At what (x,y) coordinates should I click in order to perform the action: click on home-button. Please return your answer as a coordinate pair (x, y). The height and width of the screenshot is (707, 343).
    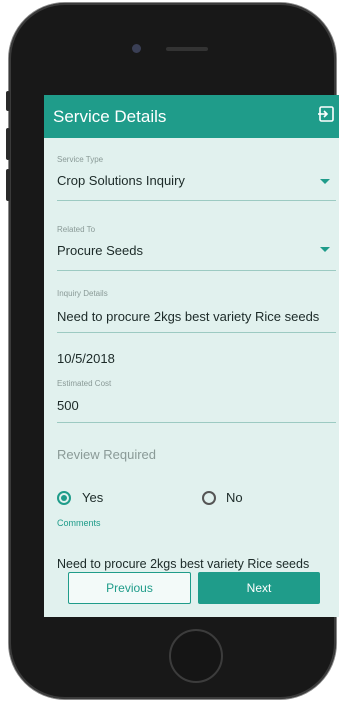
    Looking at the image, I should click on (196, 656).